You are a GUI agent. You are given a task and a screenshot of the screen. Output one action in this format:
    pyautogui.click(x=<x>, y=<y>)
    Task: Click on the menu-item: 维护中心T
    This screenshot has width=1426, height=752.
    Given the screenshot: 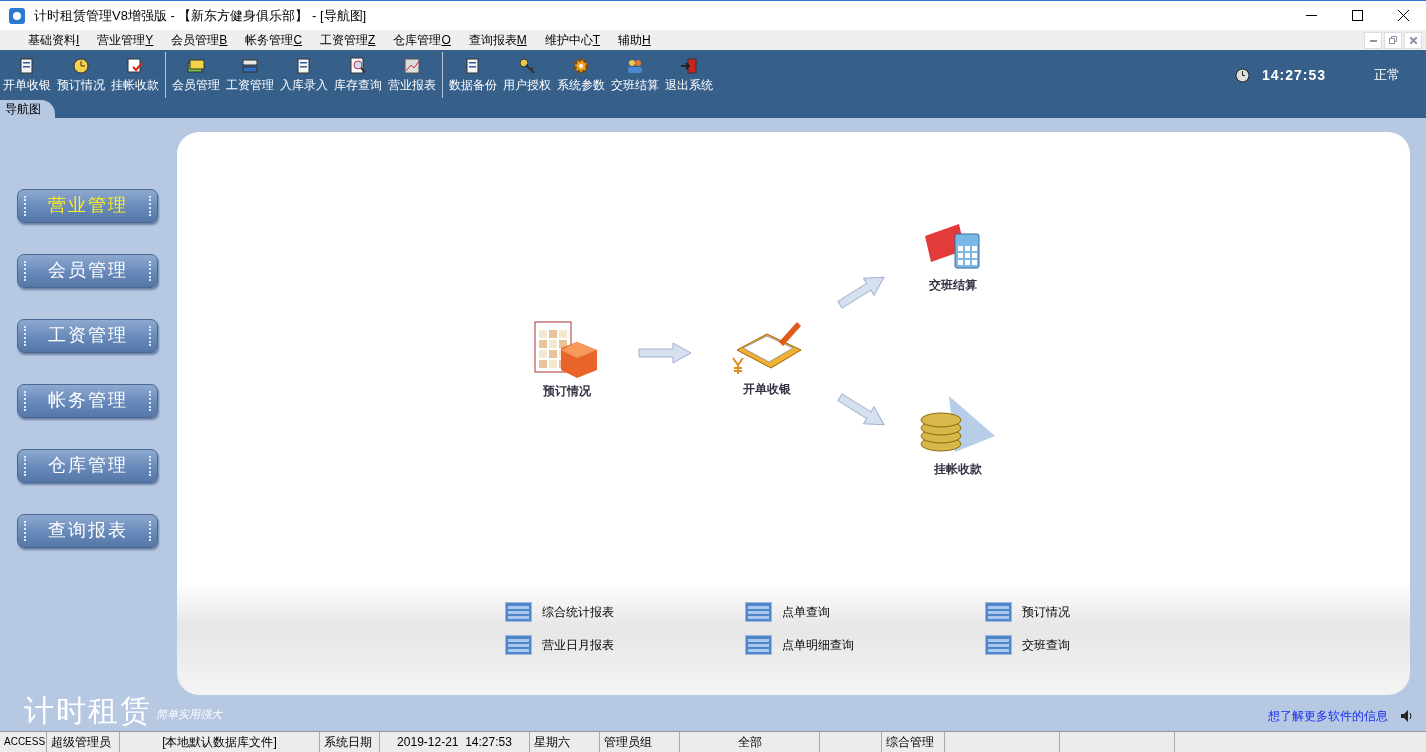 What is the action you would take?
    pyautogui.click(x=572, y=40)
    